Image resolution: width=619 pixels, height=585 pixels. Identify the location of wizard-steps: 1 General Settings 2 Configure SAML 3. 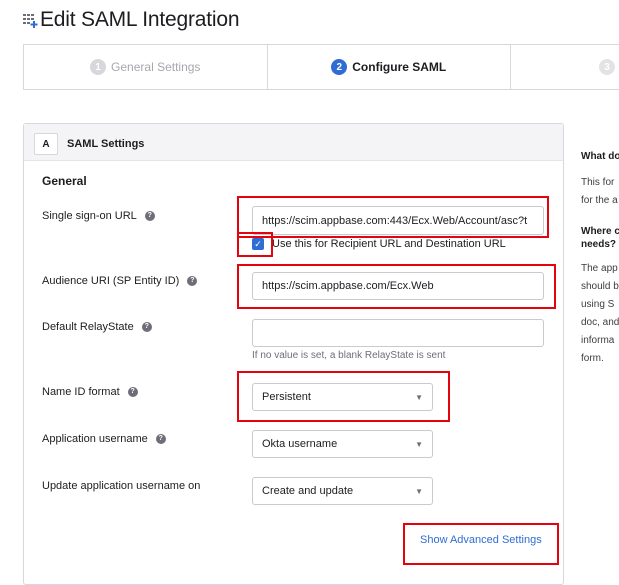
(321, 67).